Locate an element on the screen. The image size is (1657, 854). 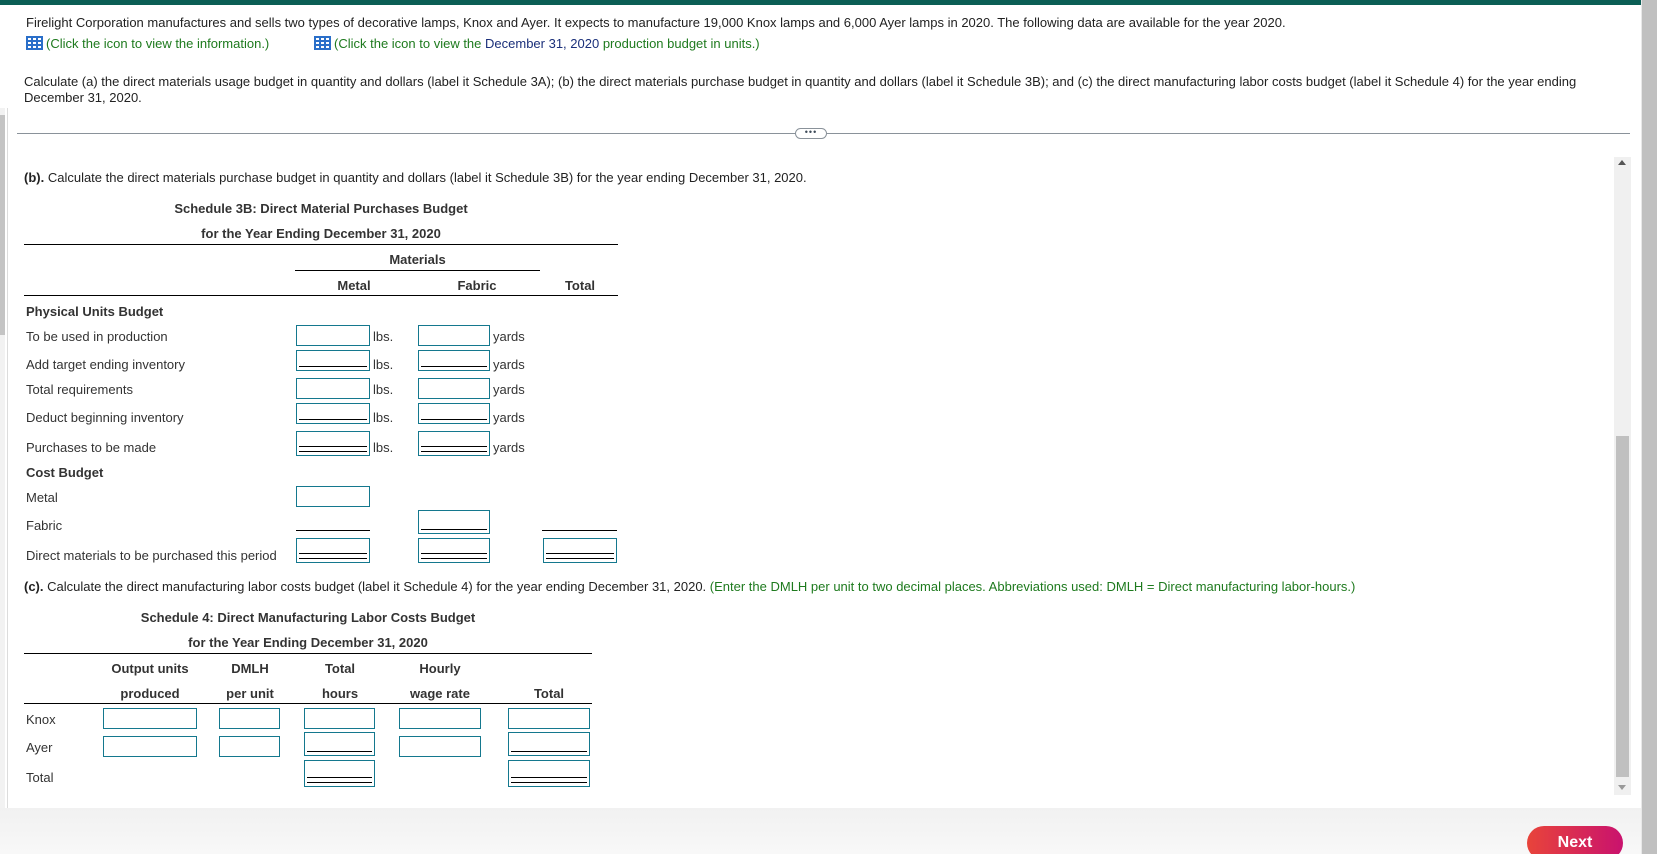
total-fabric-cost-blank is located at coordinates (579, 530).